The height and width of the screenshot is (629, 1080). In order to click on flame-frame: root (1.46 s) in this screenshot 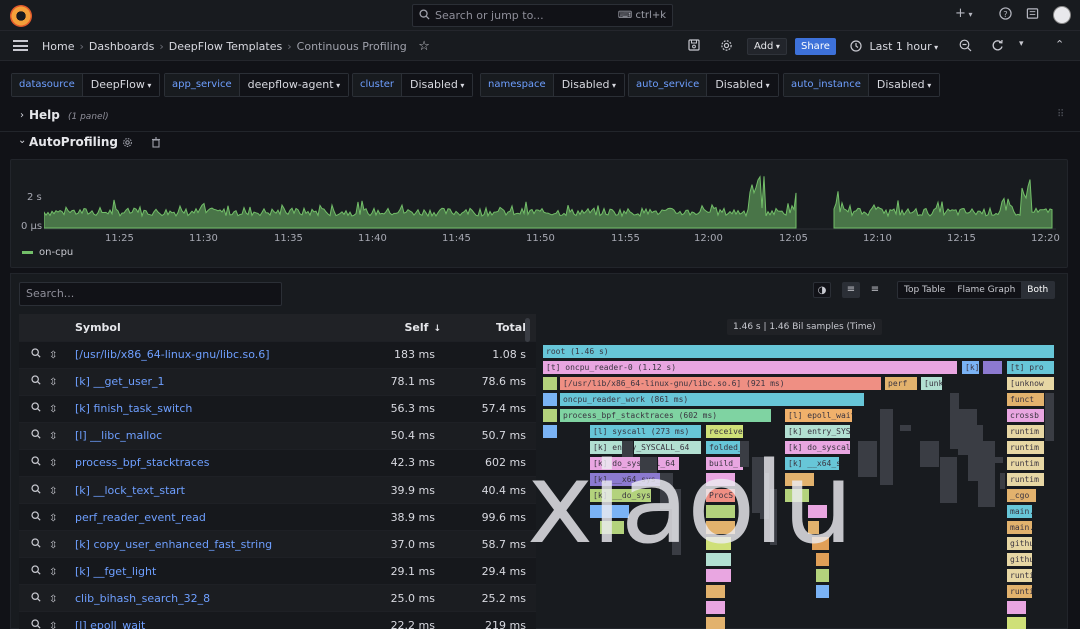, I will do `click(799, 351)`.